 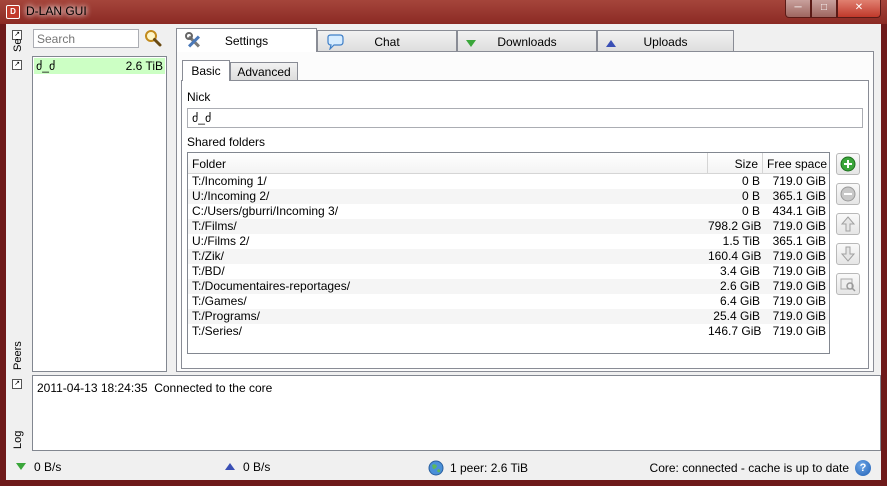 What do you see at coordinates (18, 439) in the screenshot?
I see `log-dock-label: Log` at bounding box center [18, 439].